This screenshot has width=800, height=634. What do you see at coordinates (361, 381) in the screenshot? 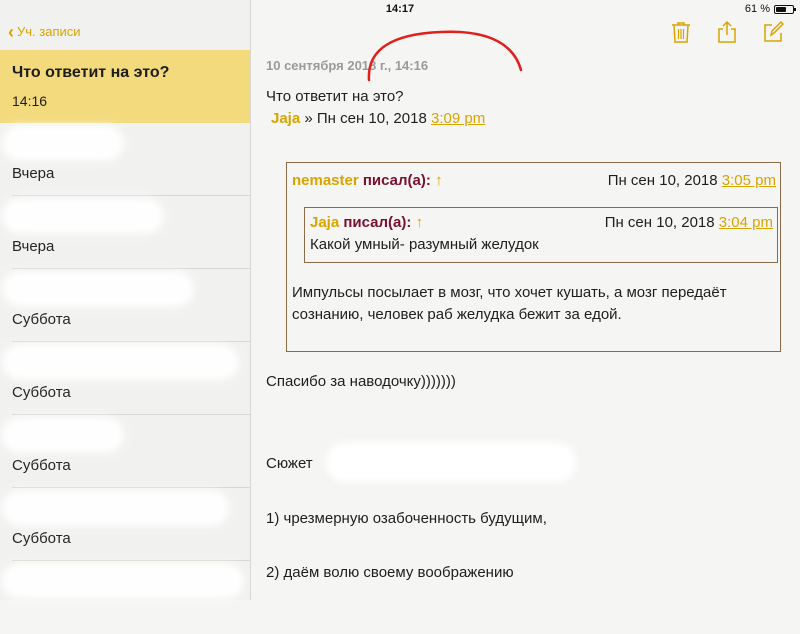
I see `thanks-text: Спасибо за наводочку)))))))` at bounding box center [361, 381].